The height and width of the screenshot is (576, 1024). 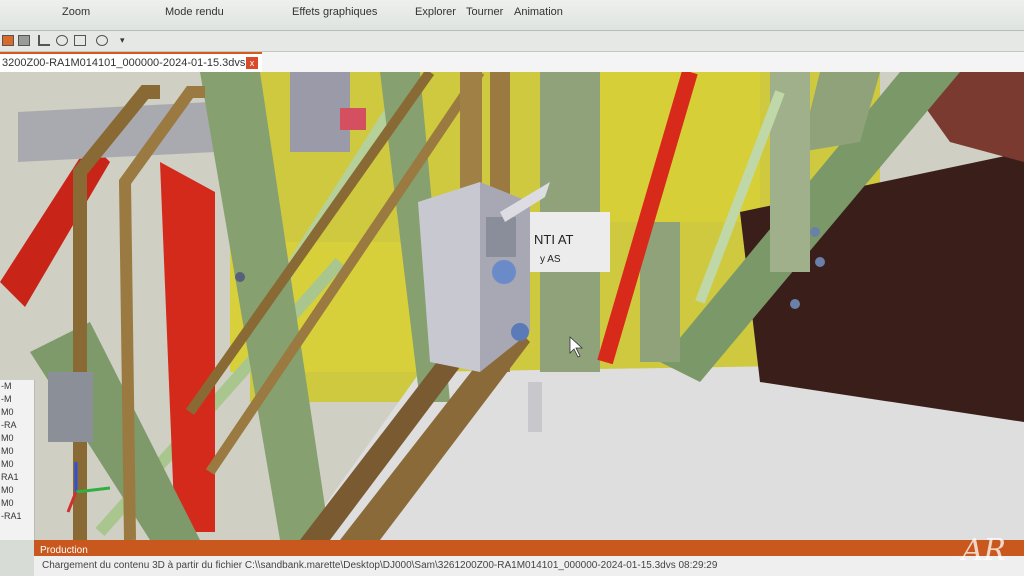 I want to click on rectangle-icon, so click(x=80, y=40).